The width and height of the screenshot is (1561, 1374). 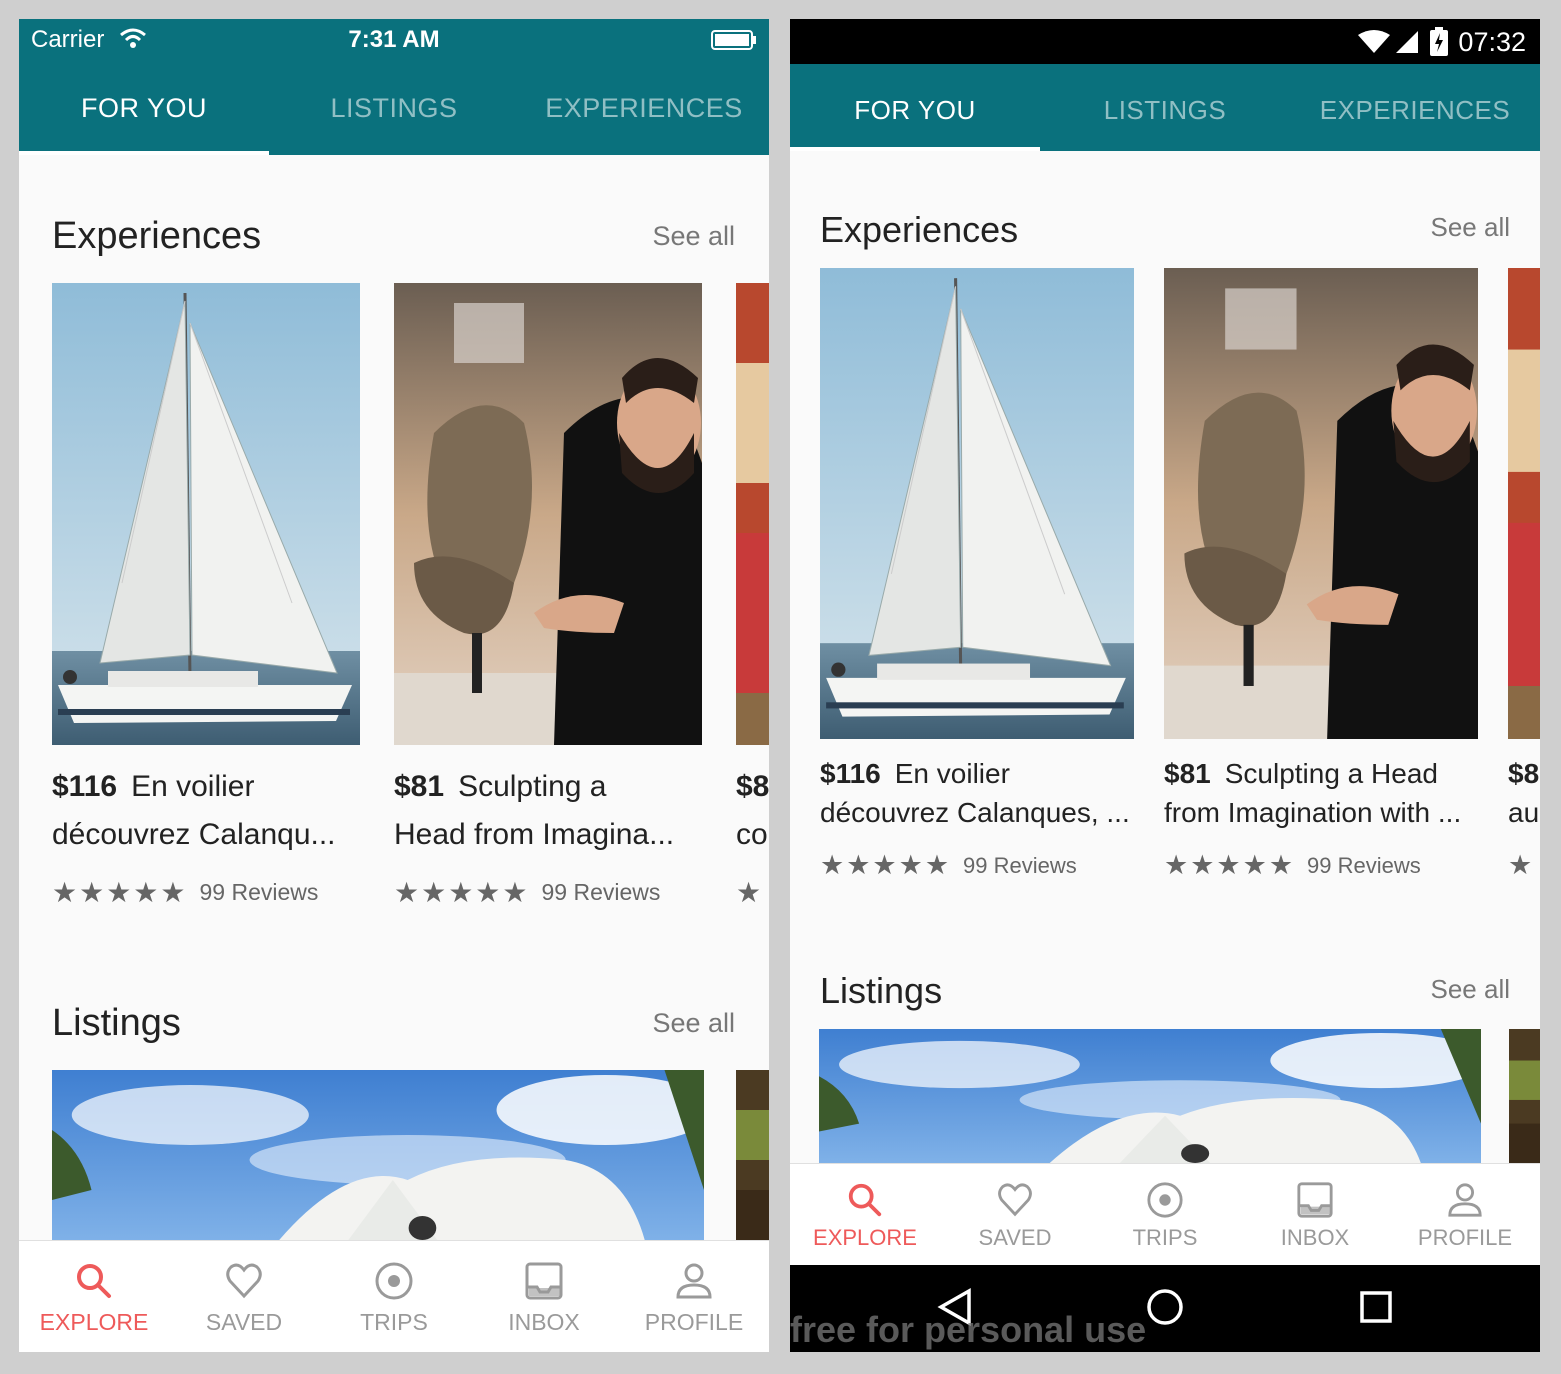 I want to click on clock: 07:32, so click(x=1492, y=42).